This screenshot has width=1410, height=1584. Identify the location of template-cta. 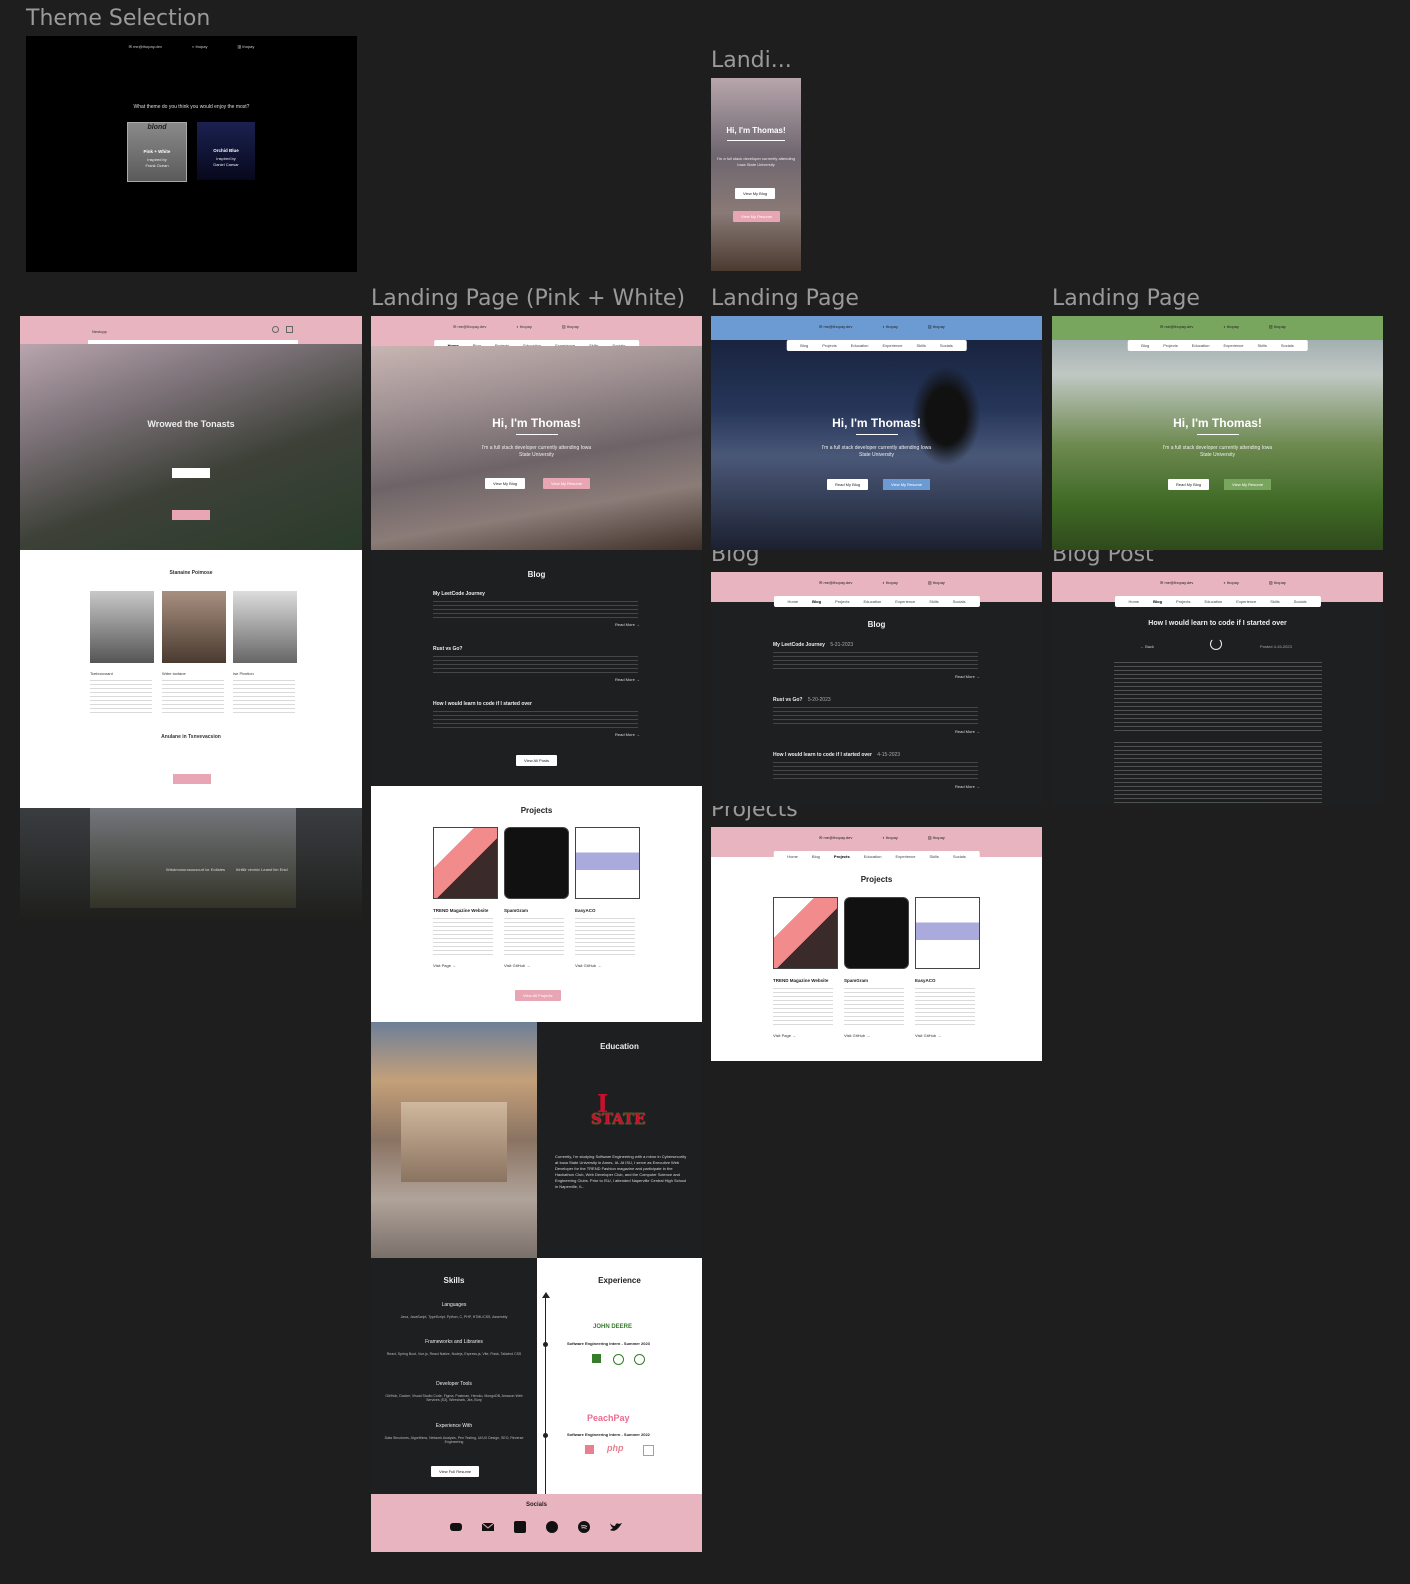
(192, 779).